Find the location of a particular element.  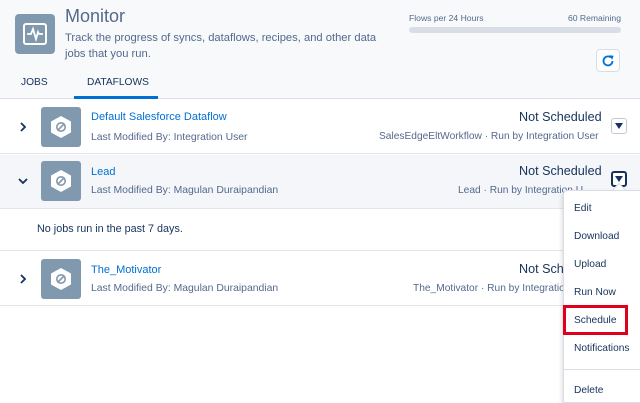

menu-item-edit: Edit is located at coordinates (583, 208).